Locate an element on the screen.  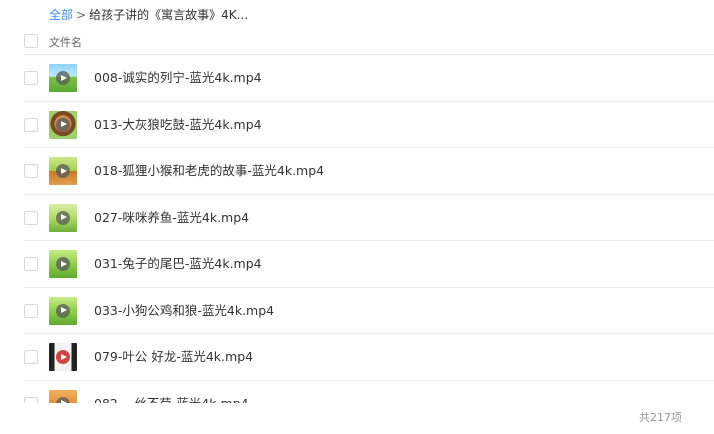
file-name-link: 082-...丝不苟-蓝光4k.mp4 is located at coordinates (171, 399).